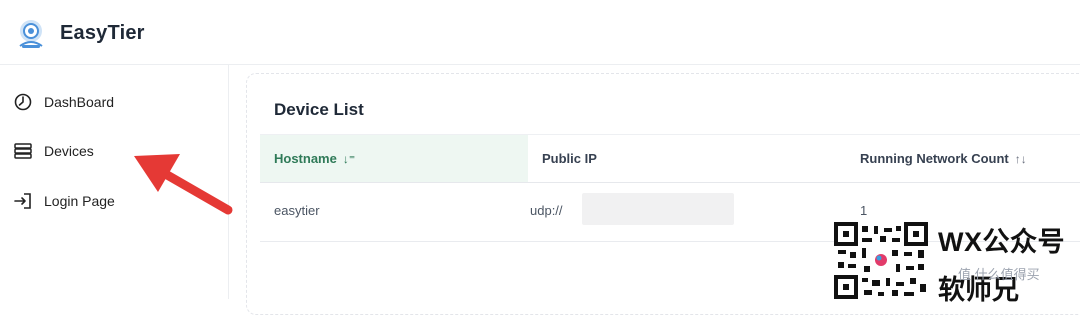 Image resolution: width=1080 pixels, height=315 pixels. I want to click on server-list-icon, so click(23, 151).